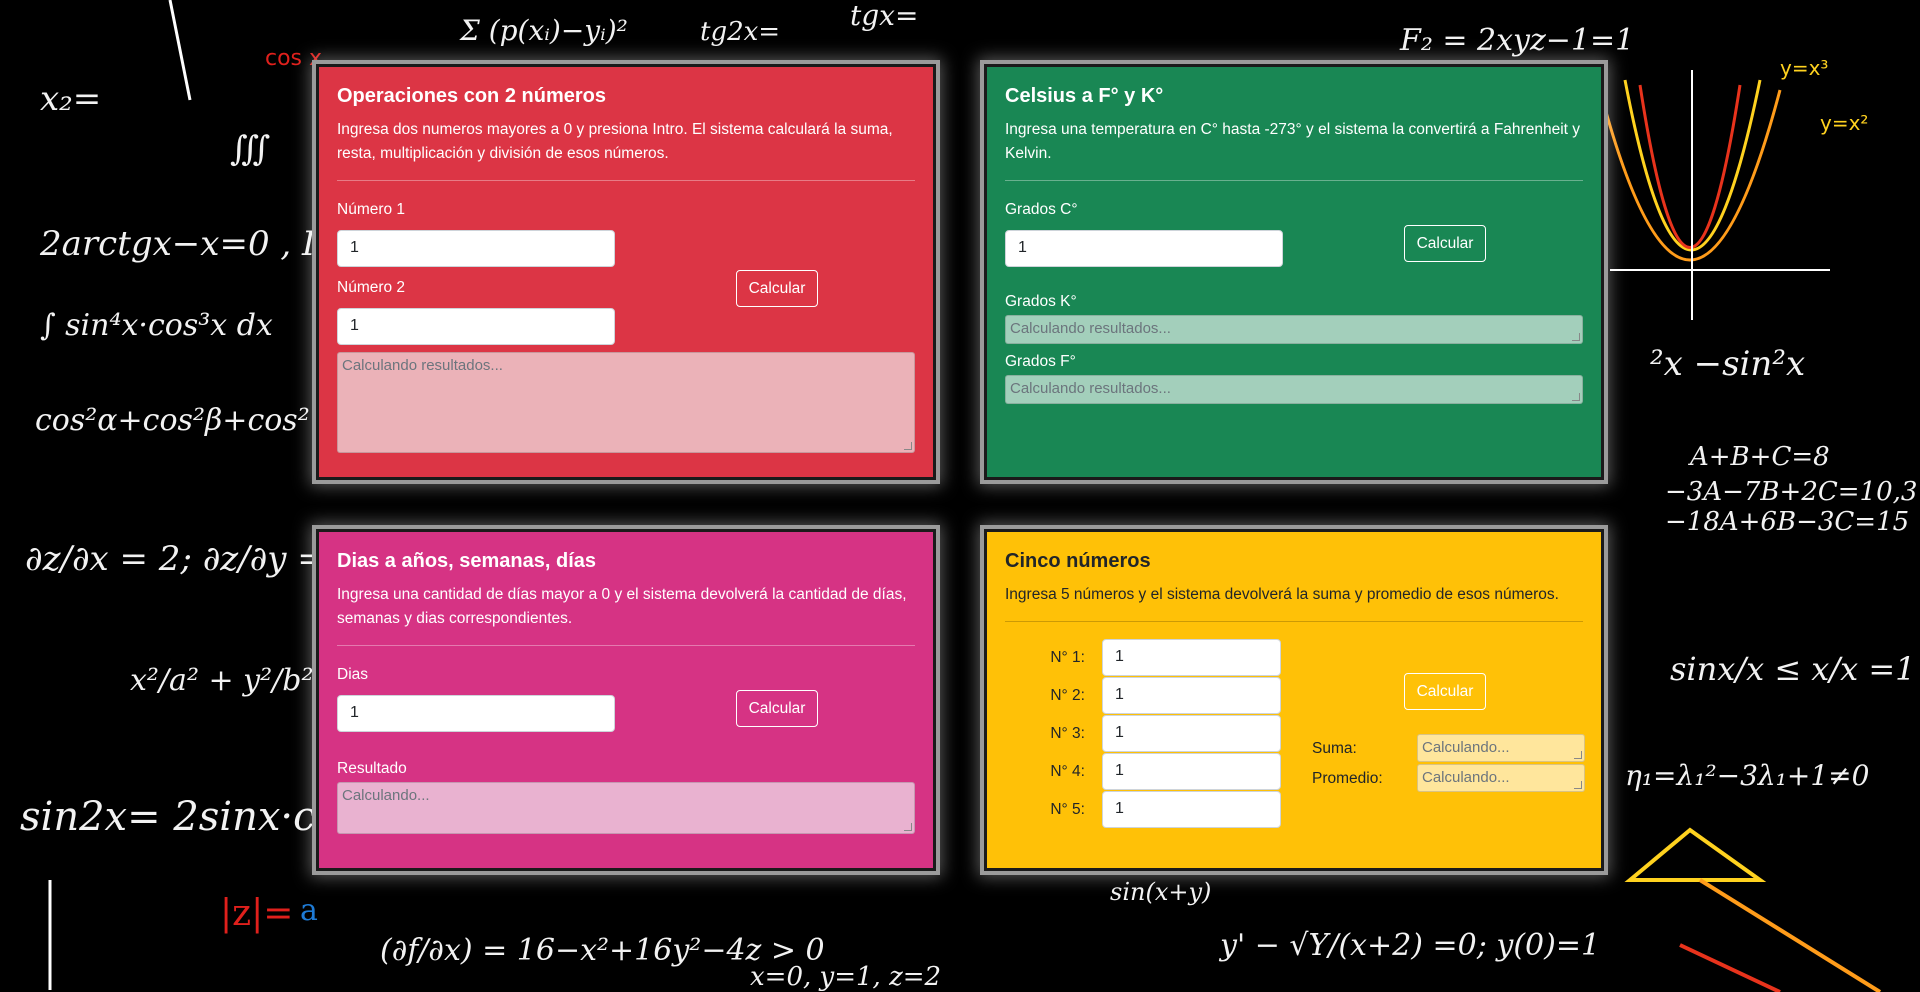  I want to click on svg-text: tgx=, so click(884, 16).